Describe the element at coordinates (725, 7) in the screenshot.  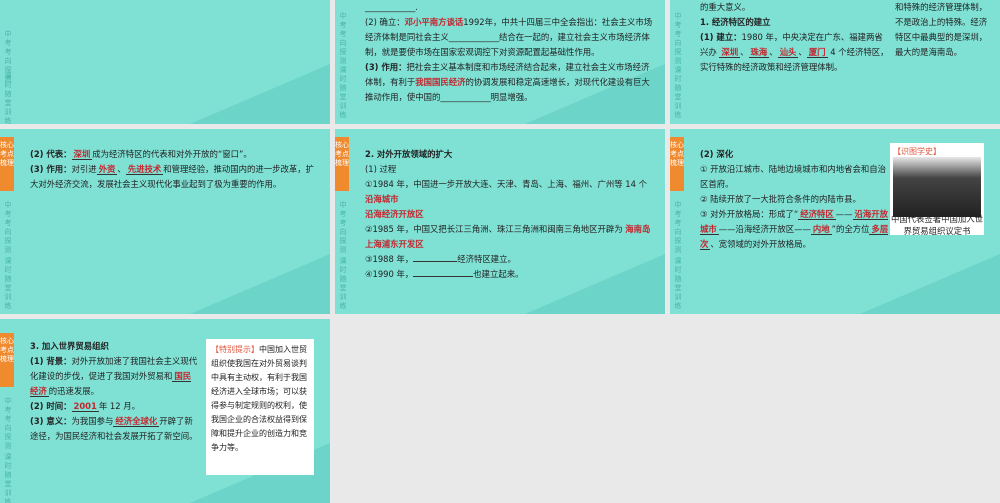
I see `body-text: 的重大意义。` at that location.